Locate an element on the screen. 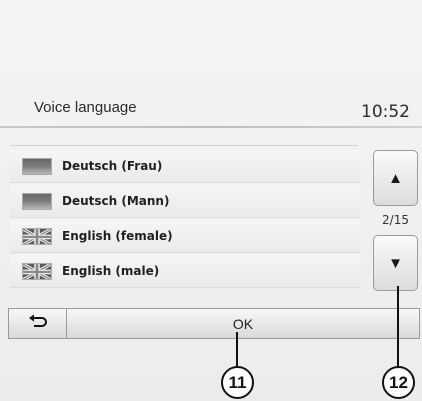 The image size is (422, 401). back-button is located at coordinates (38, 323).